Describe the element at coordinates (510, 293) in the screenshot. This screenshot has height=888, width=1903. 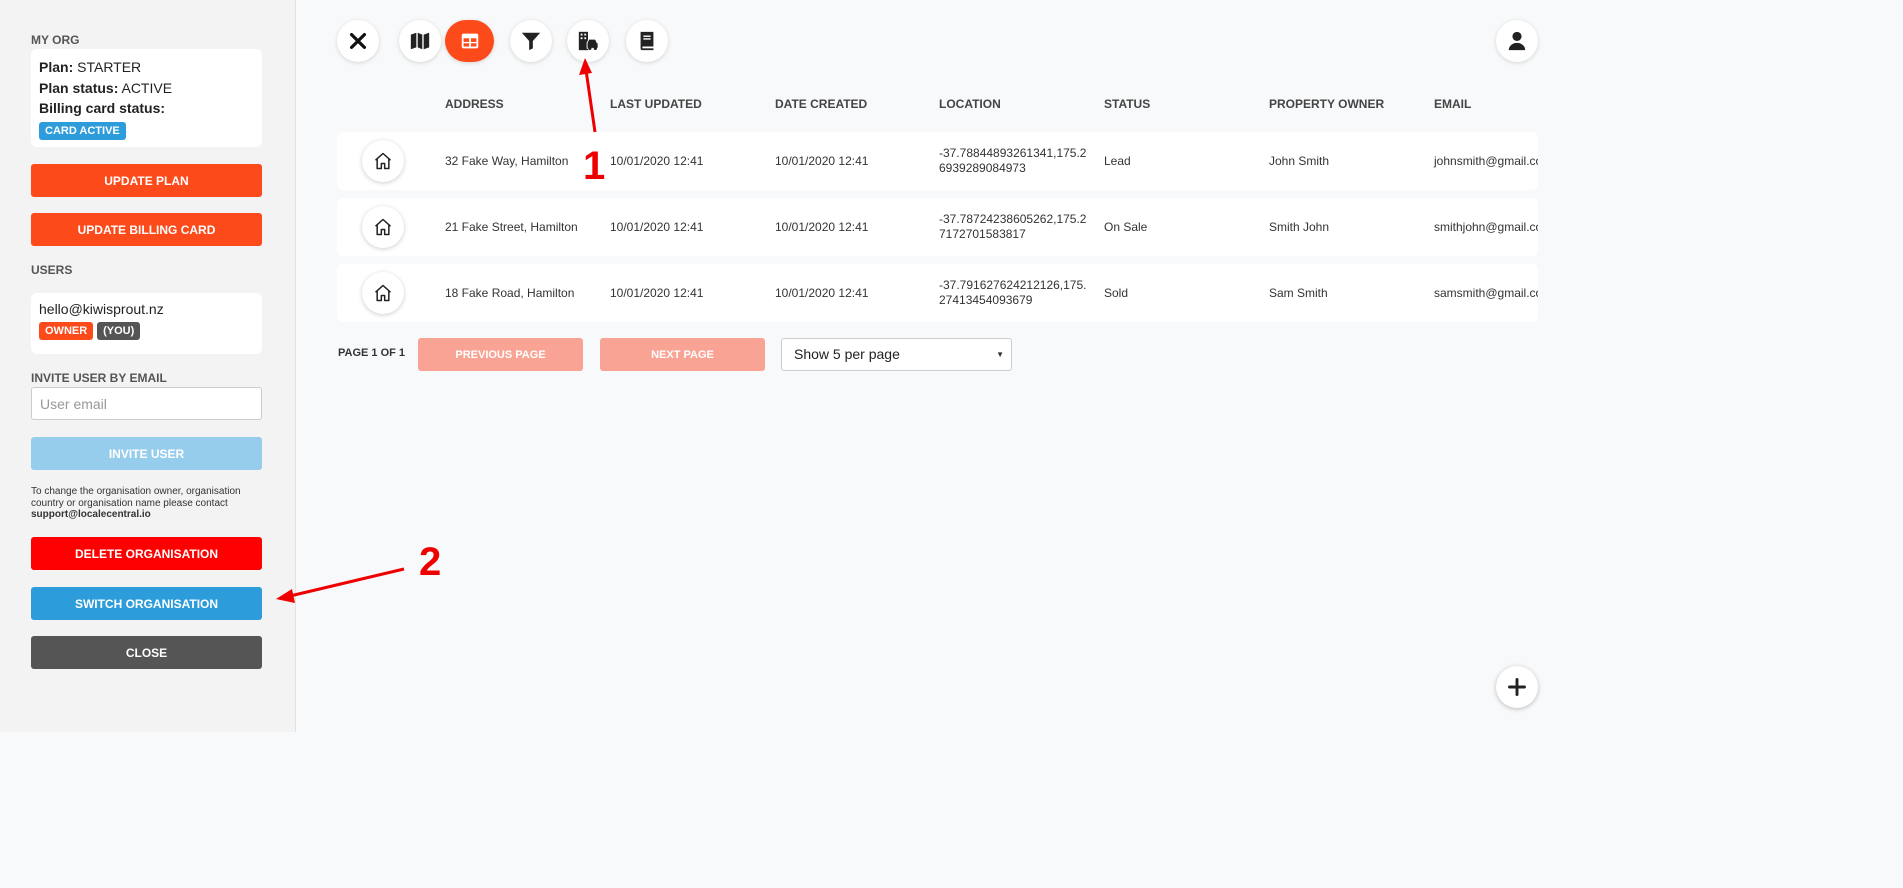
I see `cell-address: 18 Fake Road, Hamilton` at that location.